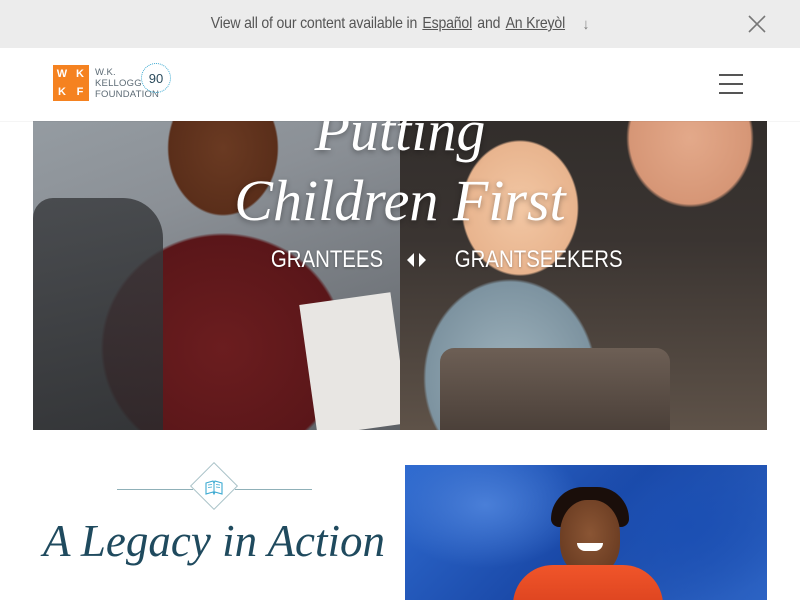  I want to click on site-header: W K K F W.K. KELLOGG FOUNDATION 90, so click(400, 84).